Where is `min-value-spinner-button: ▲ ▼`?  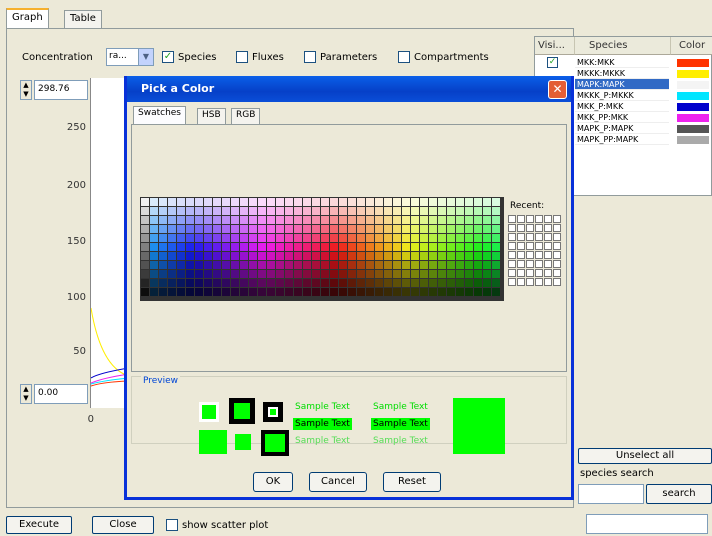
min-value-spinner-button: ▲ ▼ is located at coordinates (26, 394).